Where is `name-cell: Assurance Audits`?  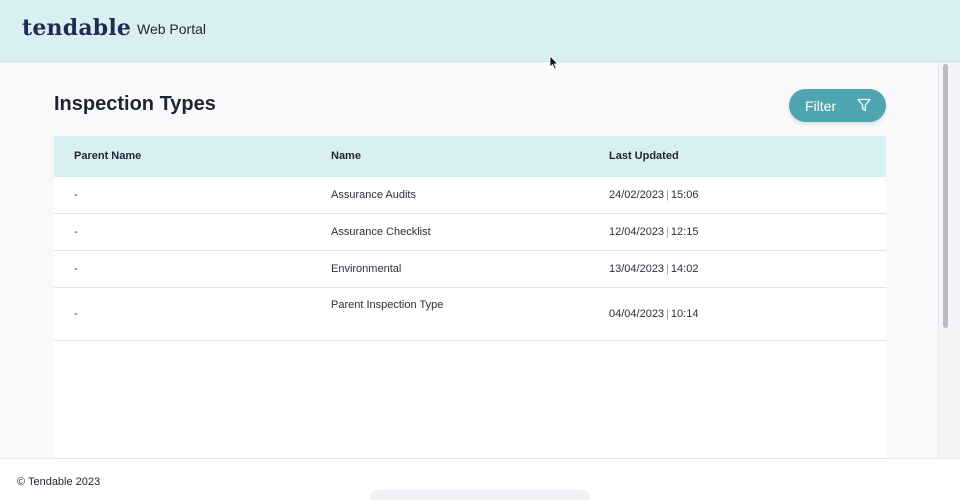 name-cell: Assurance Audits is located at coordinates (373, 195).